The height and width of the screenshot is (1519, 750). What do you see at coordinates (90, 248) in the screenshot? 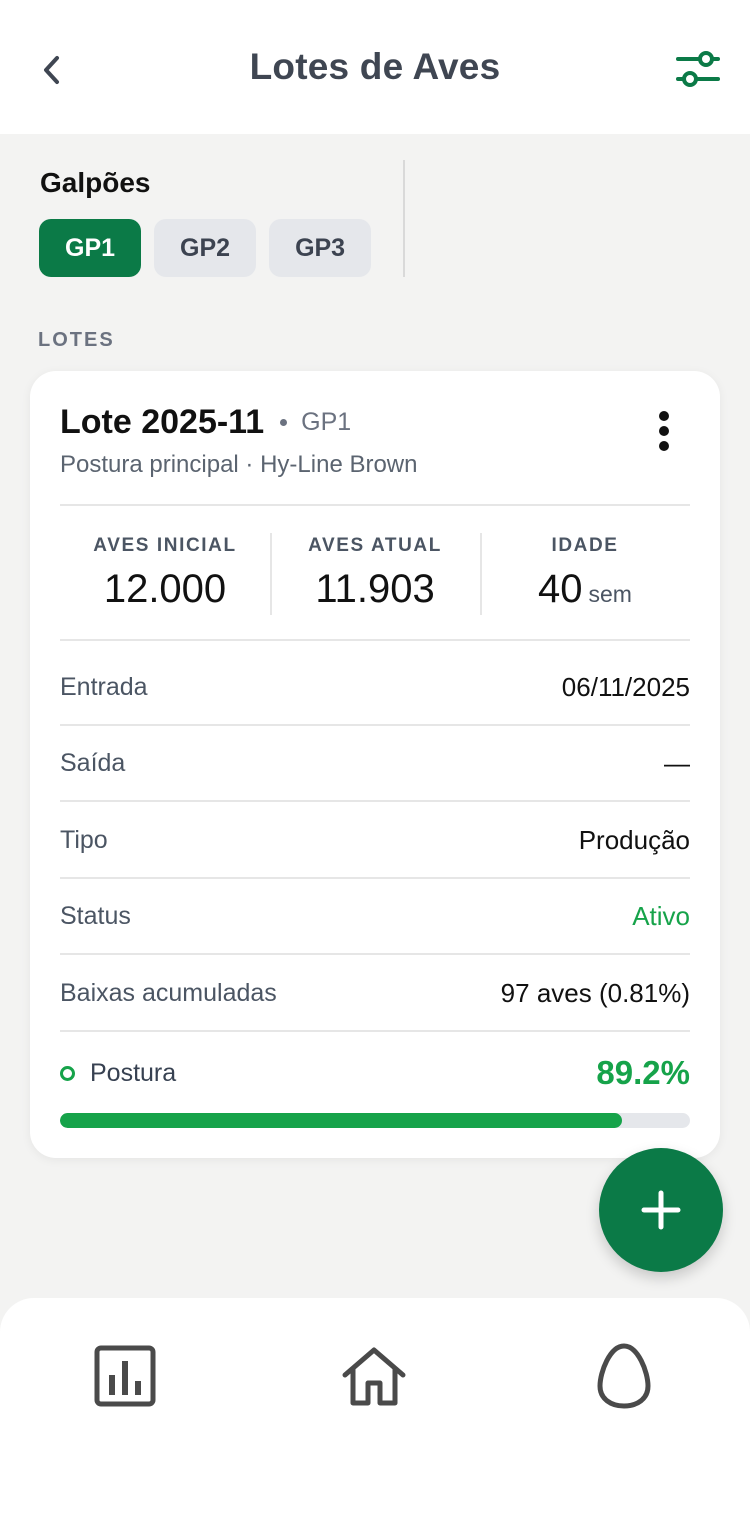
I see `chip-gp1: GP1` at bounding box center [90, 248].